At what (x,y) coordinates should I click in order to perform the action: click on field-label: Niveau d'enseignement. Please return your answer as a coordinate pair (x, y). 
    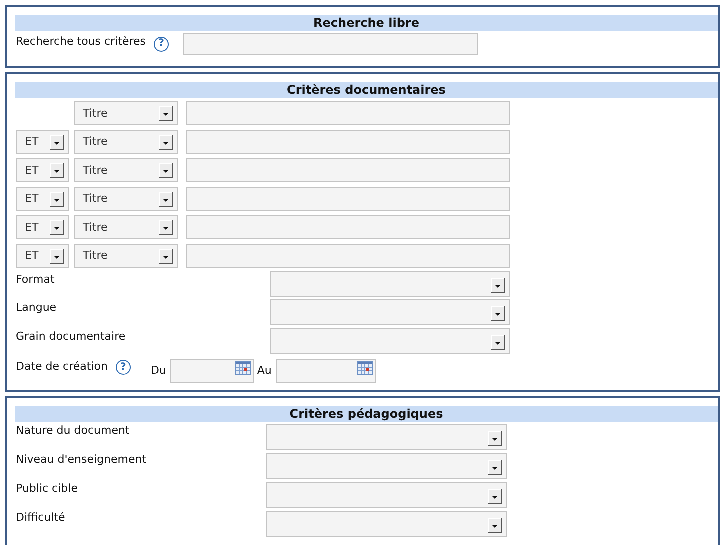
    Looking at the image, I should click on (82, 459).